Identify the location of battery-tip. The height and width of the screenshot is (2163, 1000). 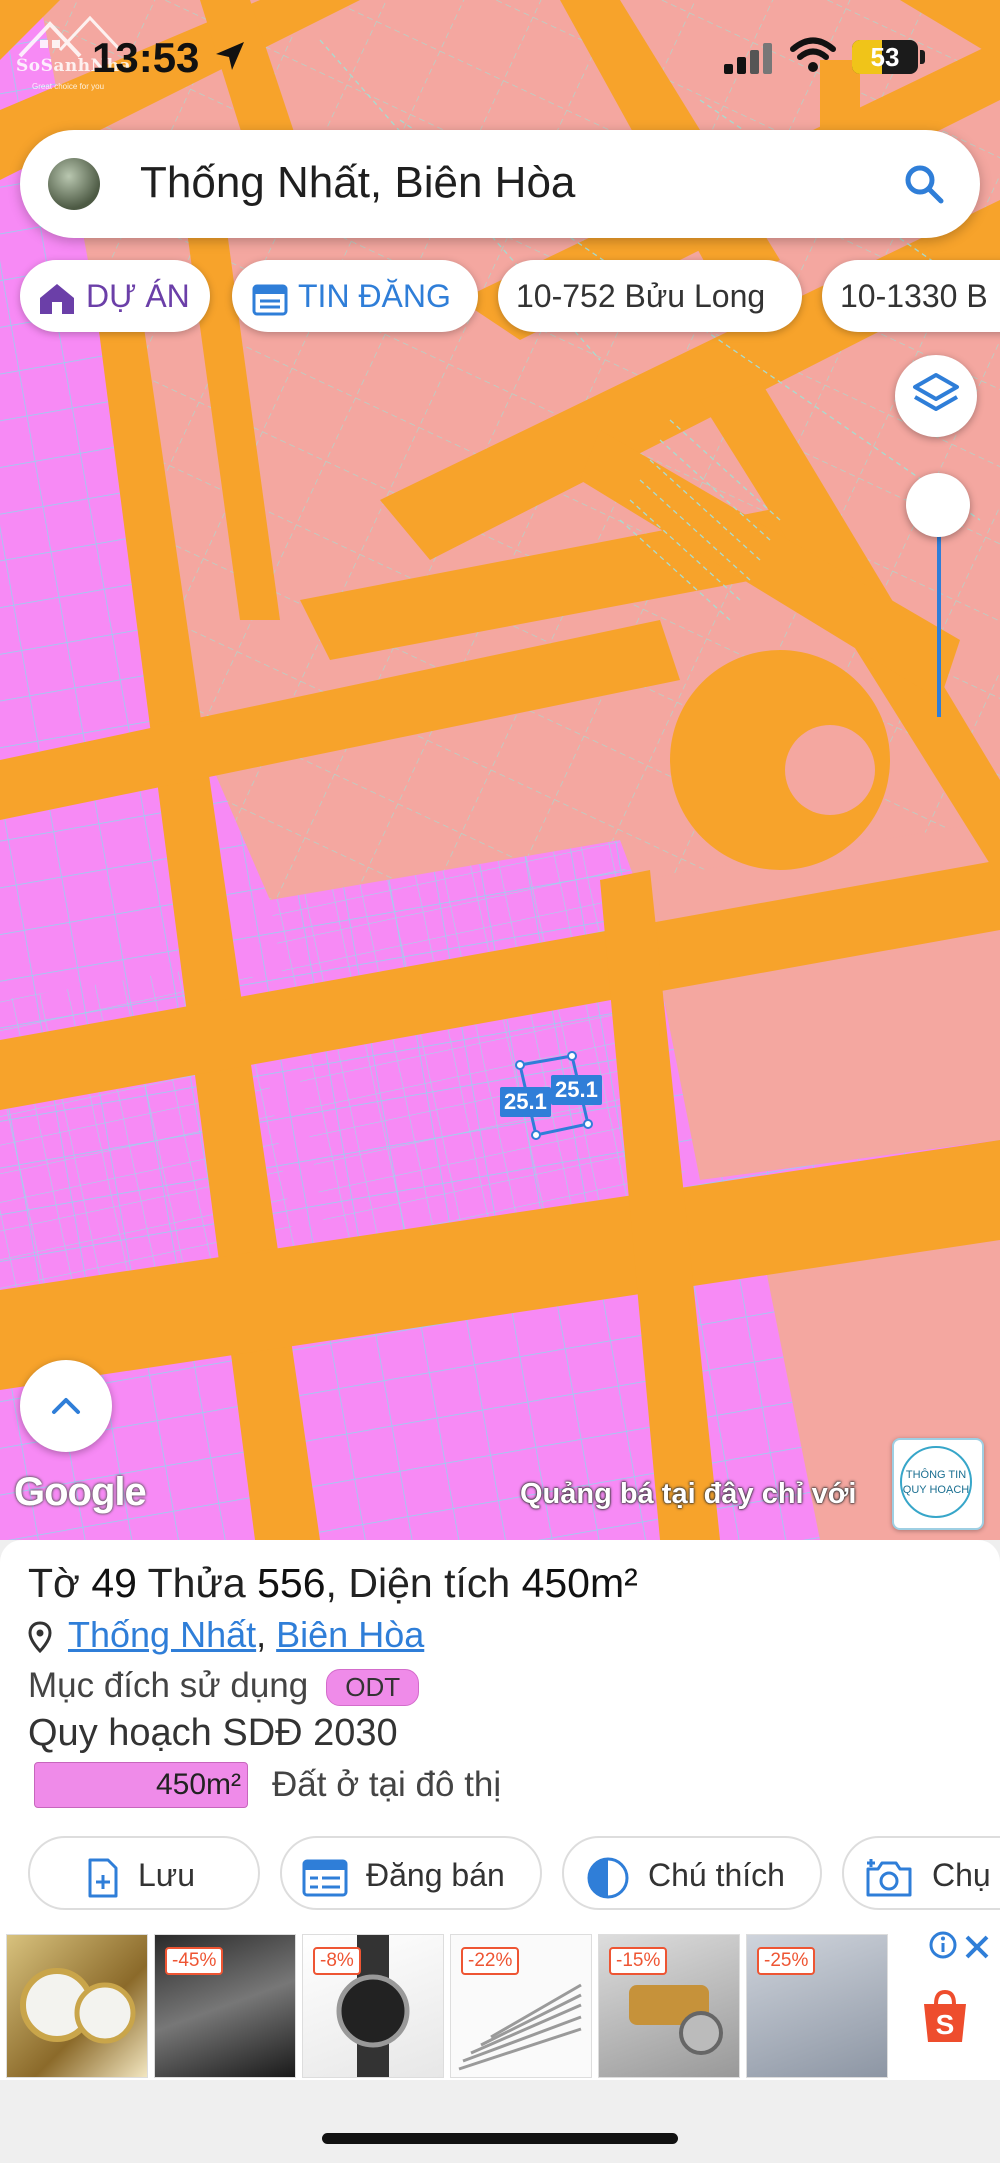
(922, 57).